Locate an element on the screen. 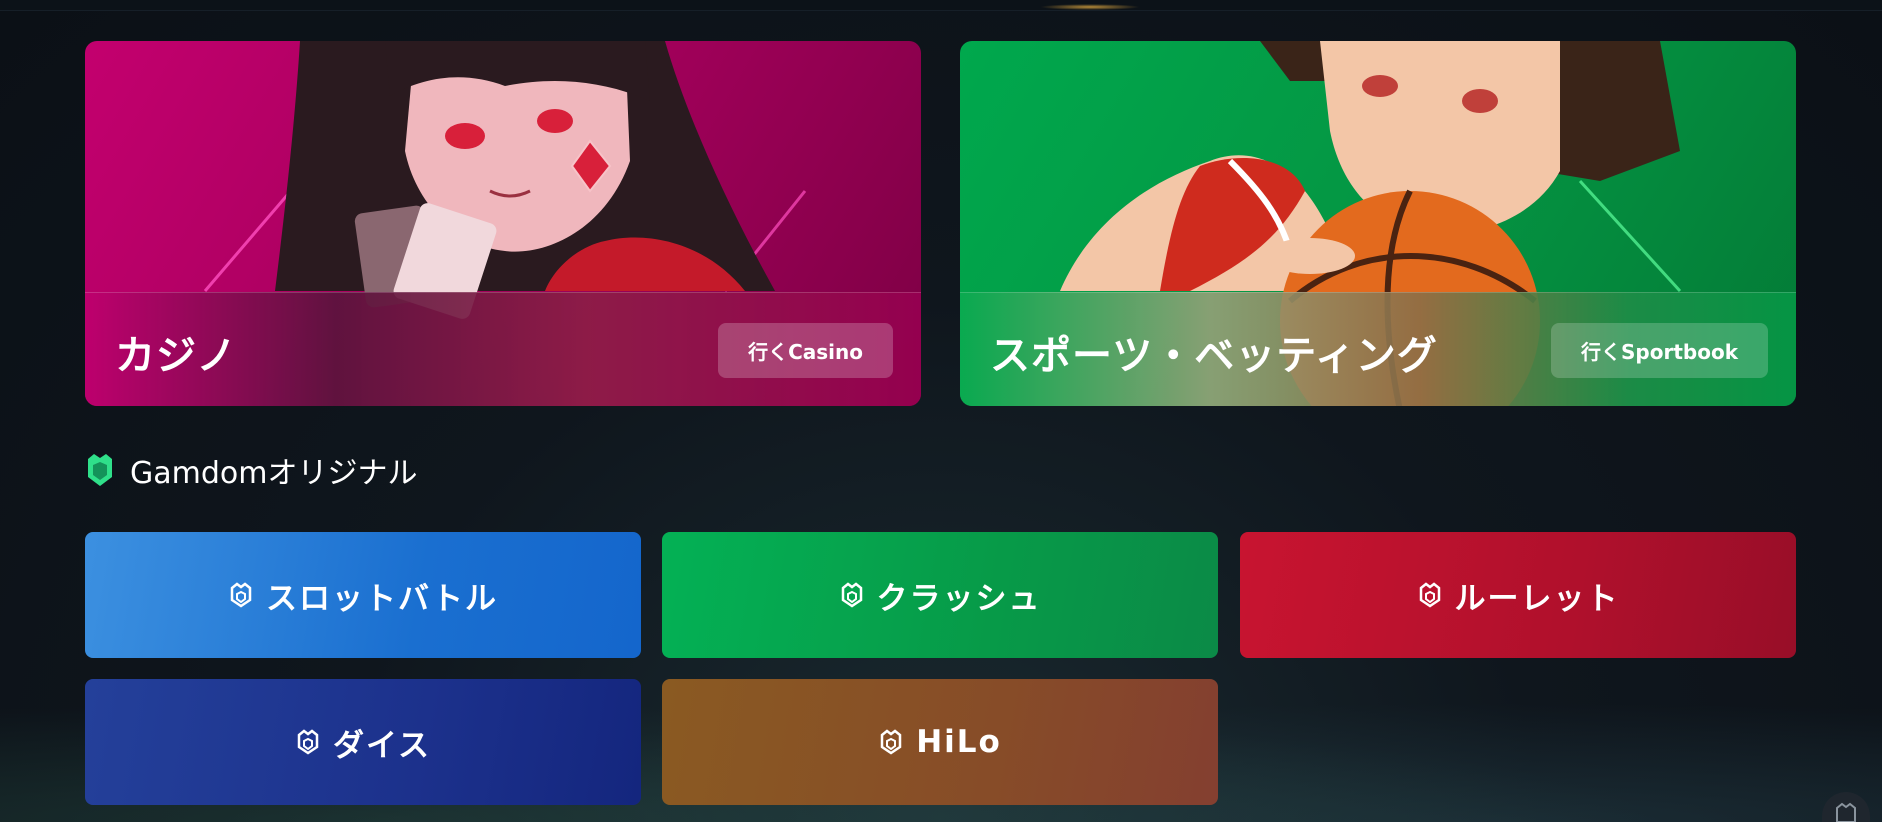 The image size is (1882, 822). gamdom-originals-header: Gamdomオリジナル is located at coordinates (251, 470).